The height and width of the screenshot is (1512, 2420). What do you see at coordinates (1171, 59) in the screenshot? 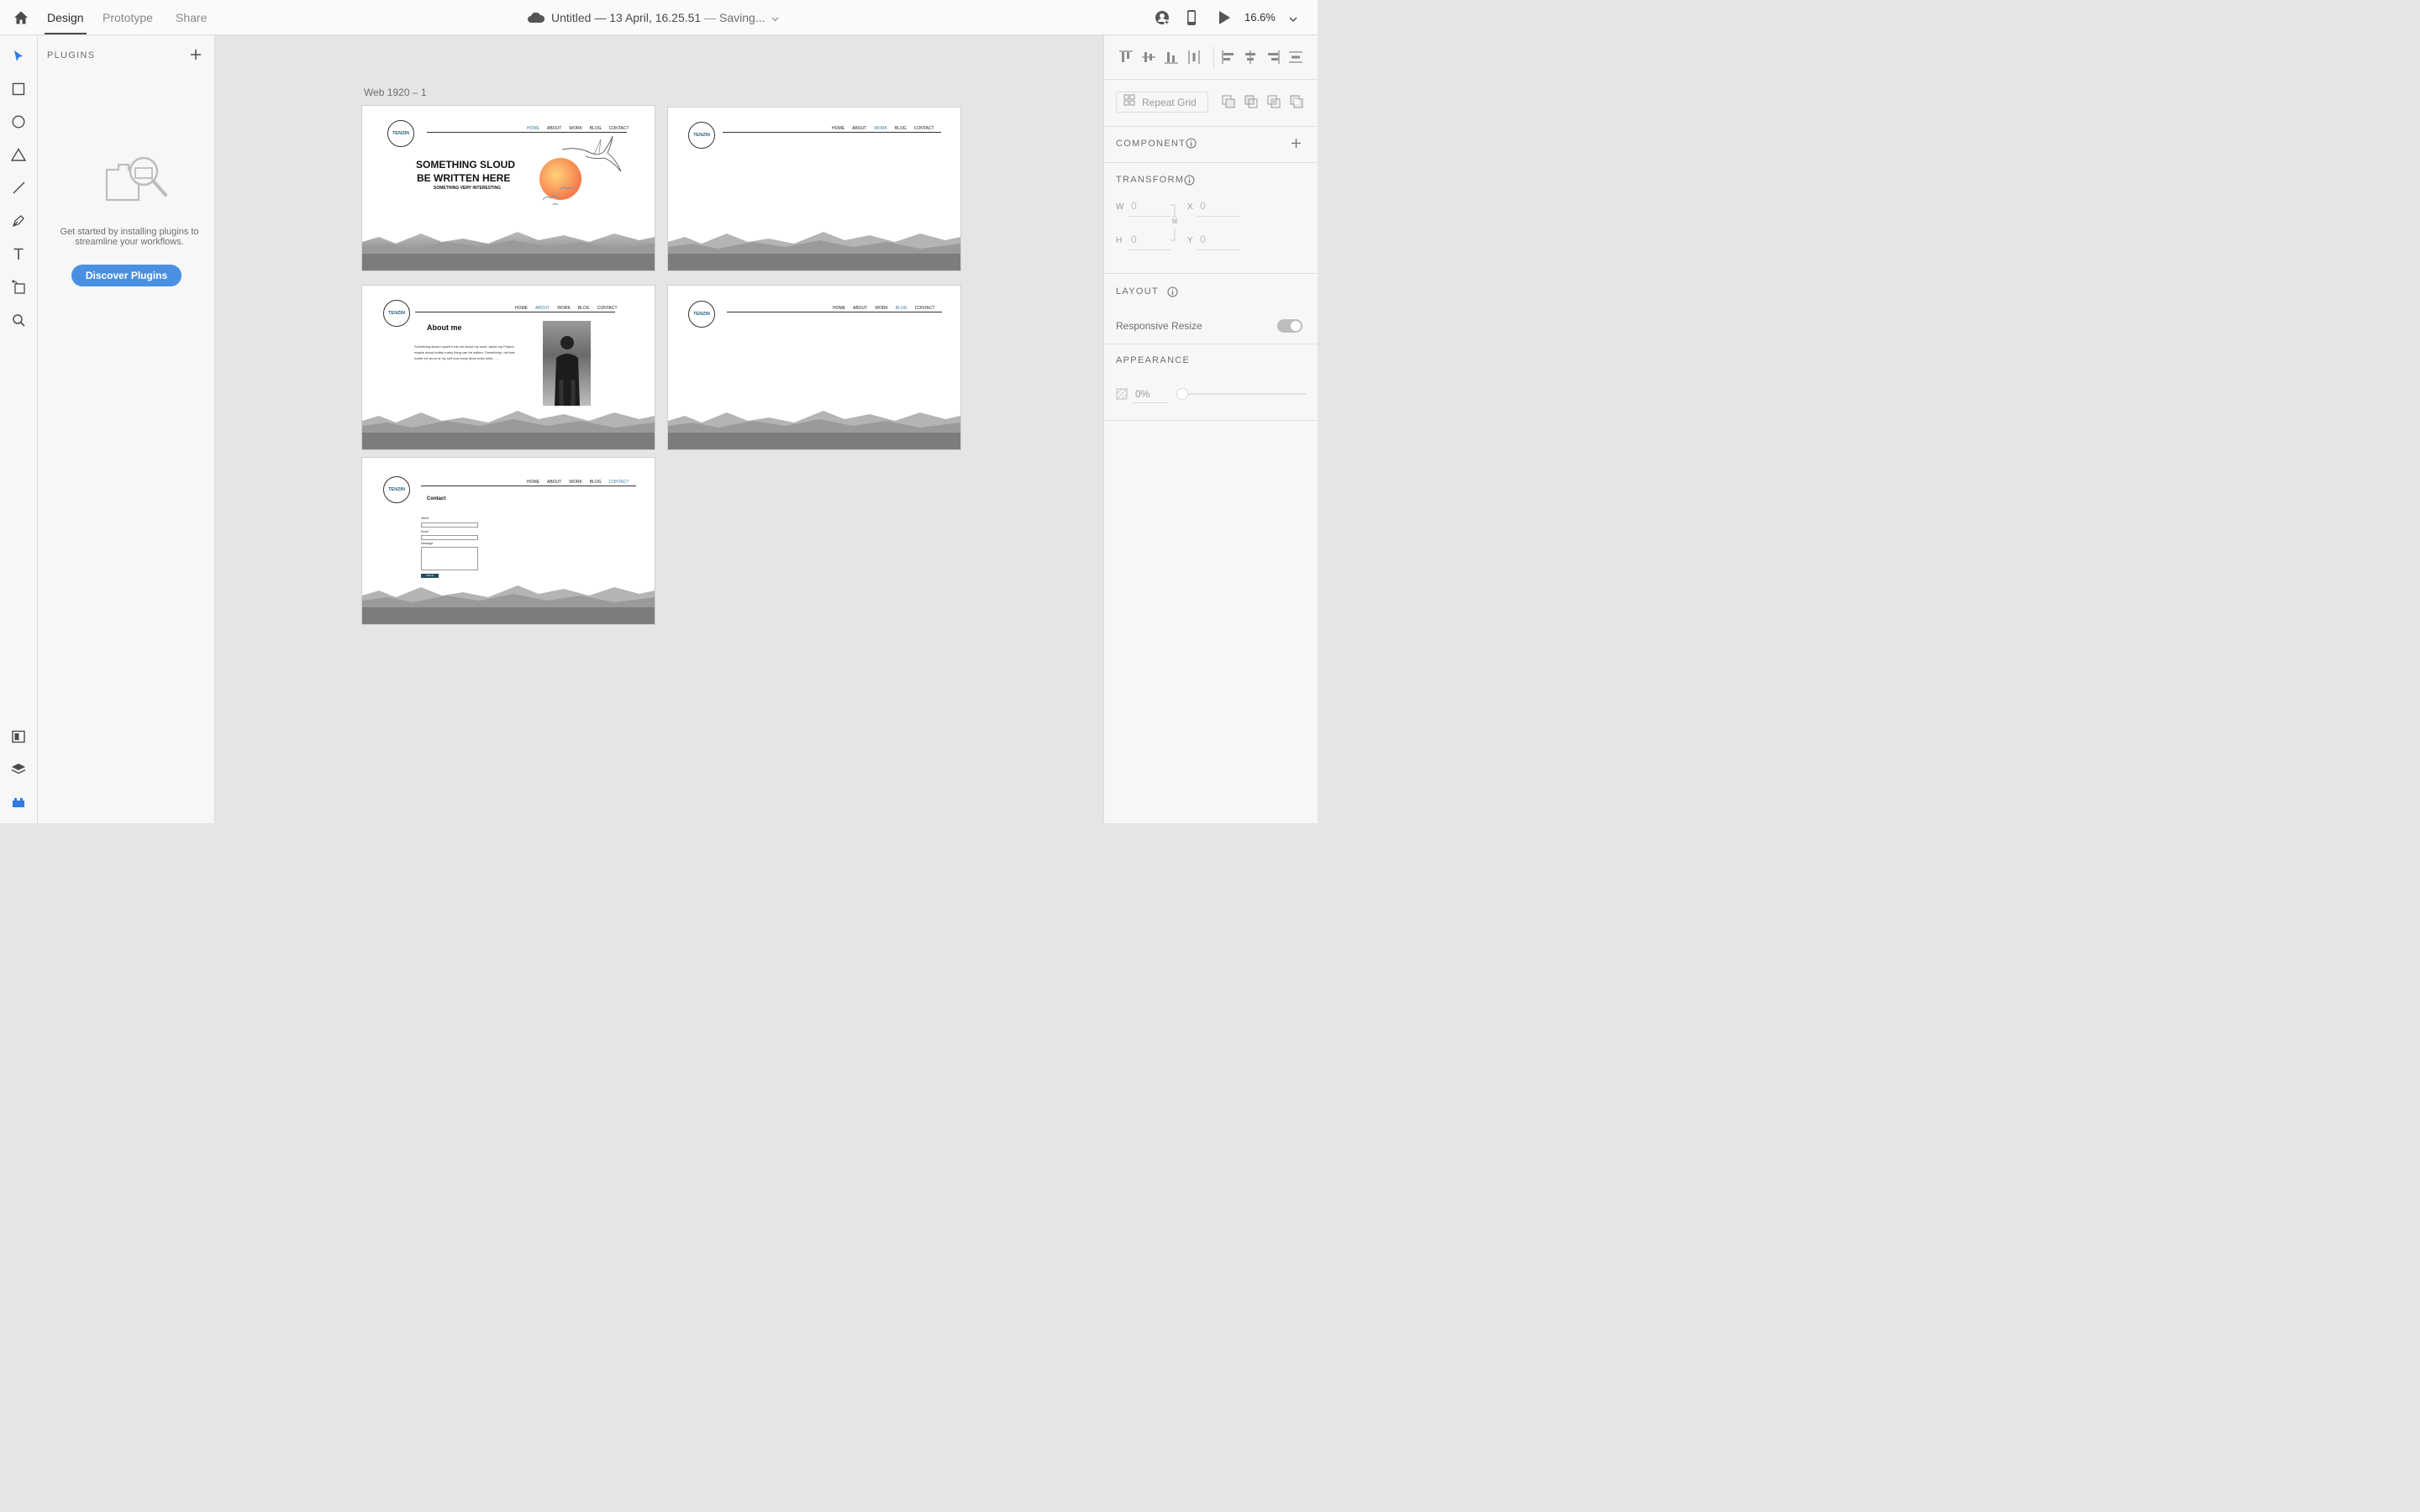
I see `align-bottom-icon` at bounding box center [1171, 59].